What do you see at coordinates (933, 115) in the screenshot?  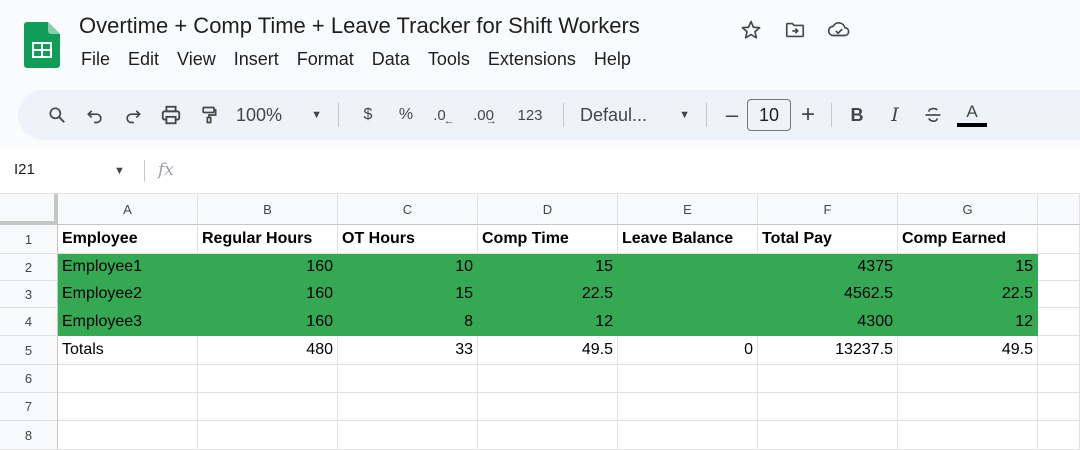 I see `strikethrough-icon` at bounding box center [933, 115].